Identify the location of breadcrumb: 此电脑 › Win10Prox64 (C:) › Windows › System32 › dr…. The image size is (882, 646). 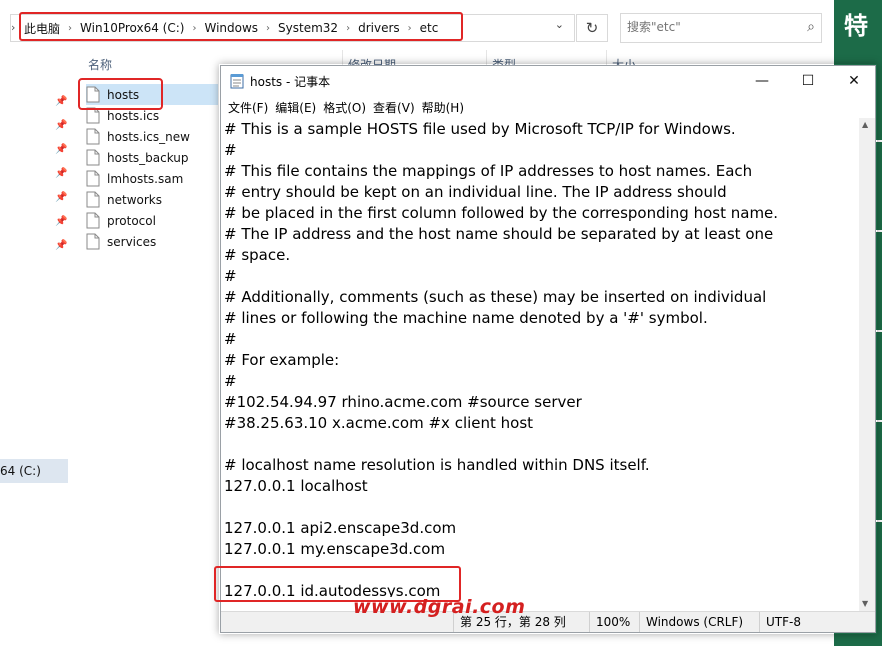
(231, 28).